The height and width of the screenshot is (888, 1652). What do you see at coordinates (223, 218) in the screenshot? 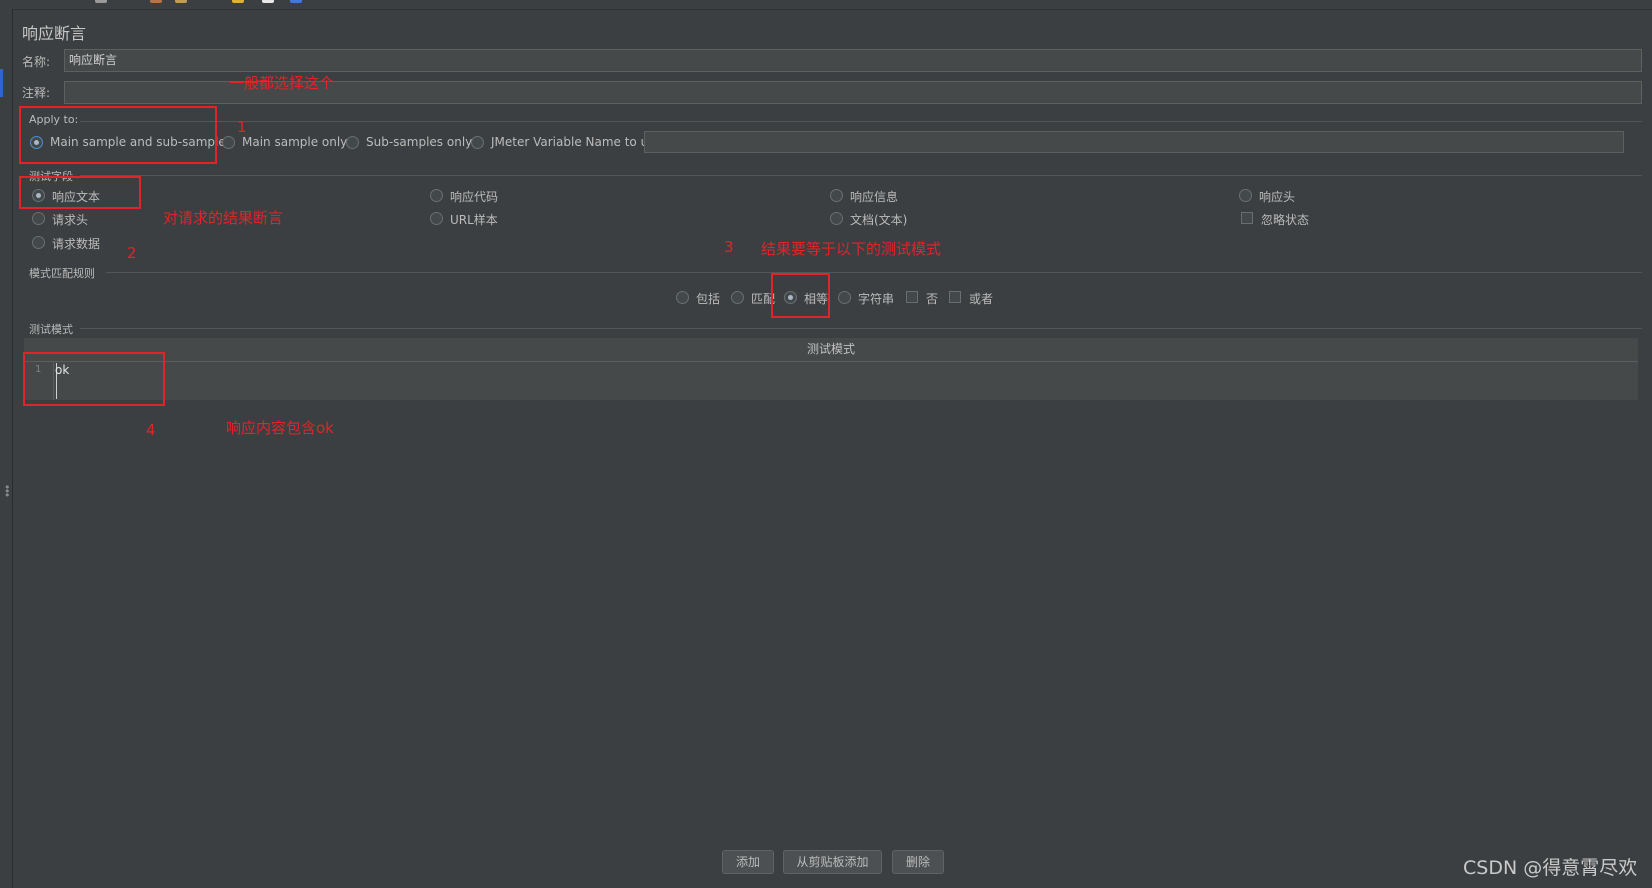
I see `annotation-text-2: 对请求的结果断言` at bounding box center [223, 218].